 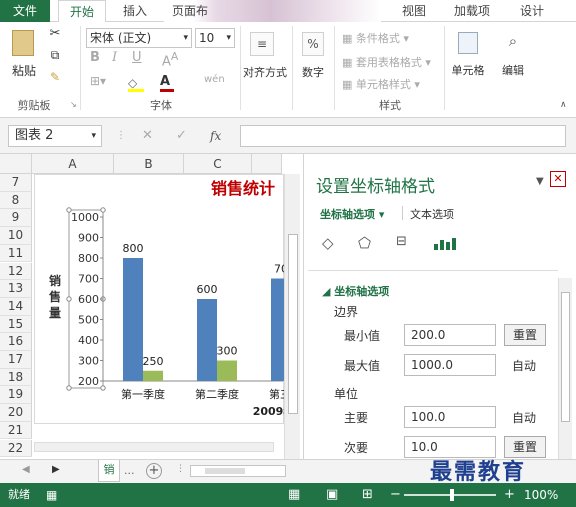 What do you see at coordinates (445, 244) in the screenshot?
I see `axis-options-icon` at bounding box center [445, 244].